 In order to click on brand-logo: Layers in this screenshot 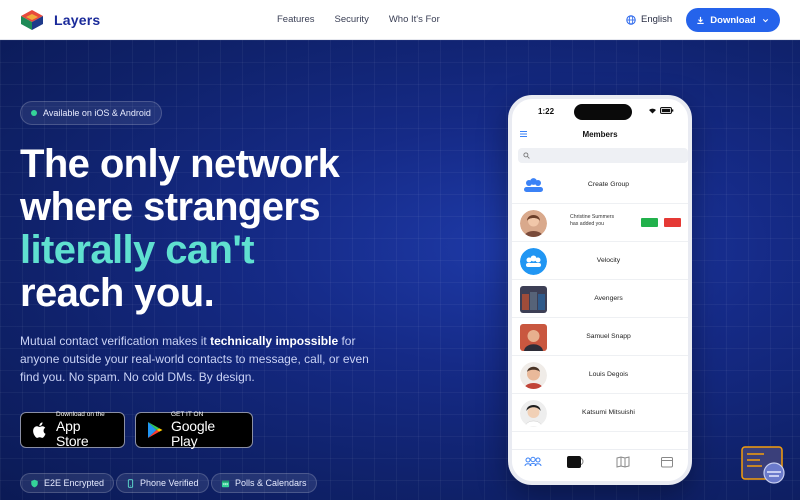, I will do `click(60, 20)`.